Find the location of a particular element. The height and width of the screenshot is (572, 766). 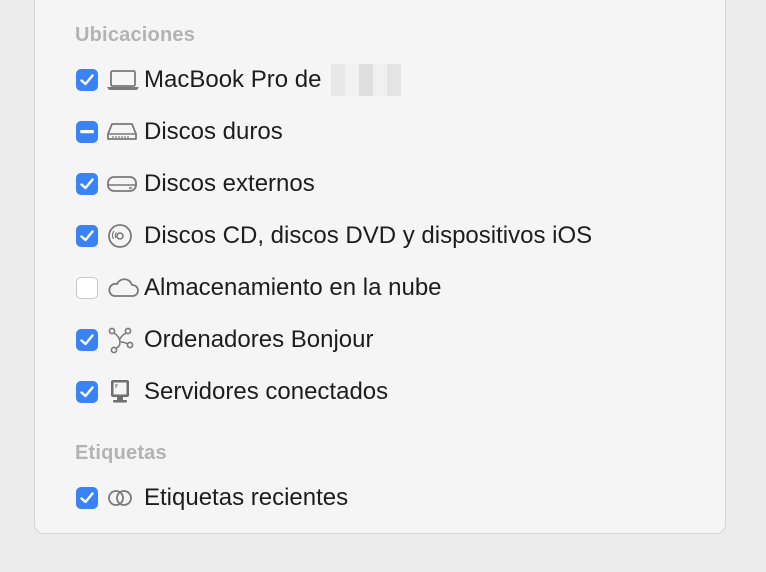

row-cd-dvd-ios: Discos CD, discos DVD y dispositivos iOS is located at coordinates (334, 236).